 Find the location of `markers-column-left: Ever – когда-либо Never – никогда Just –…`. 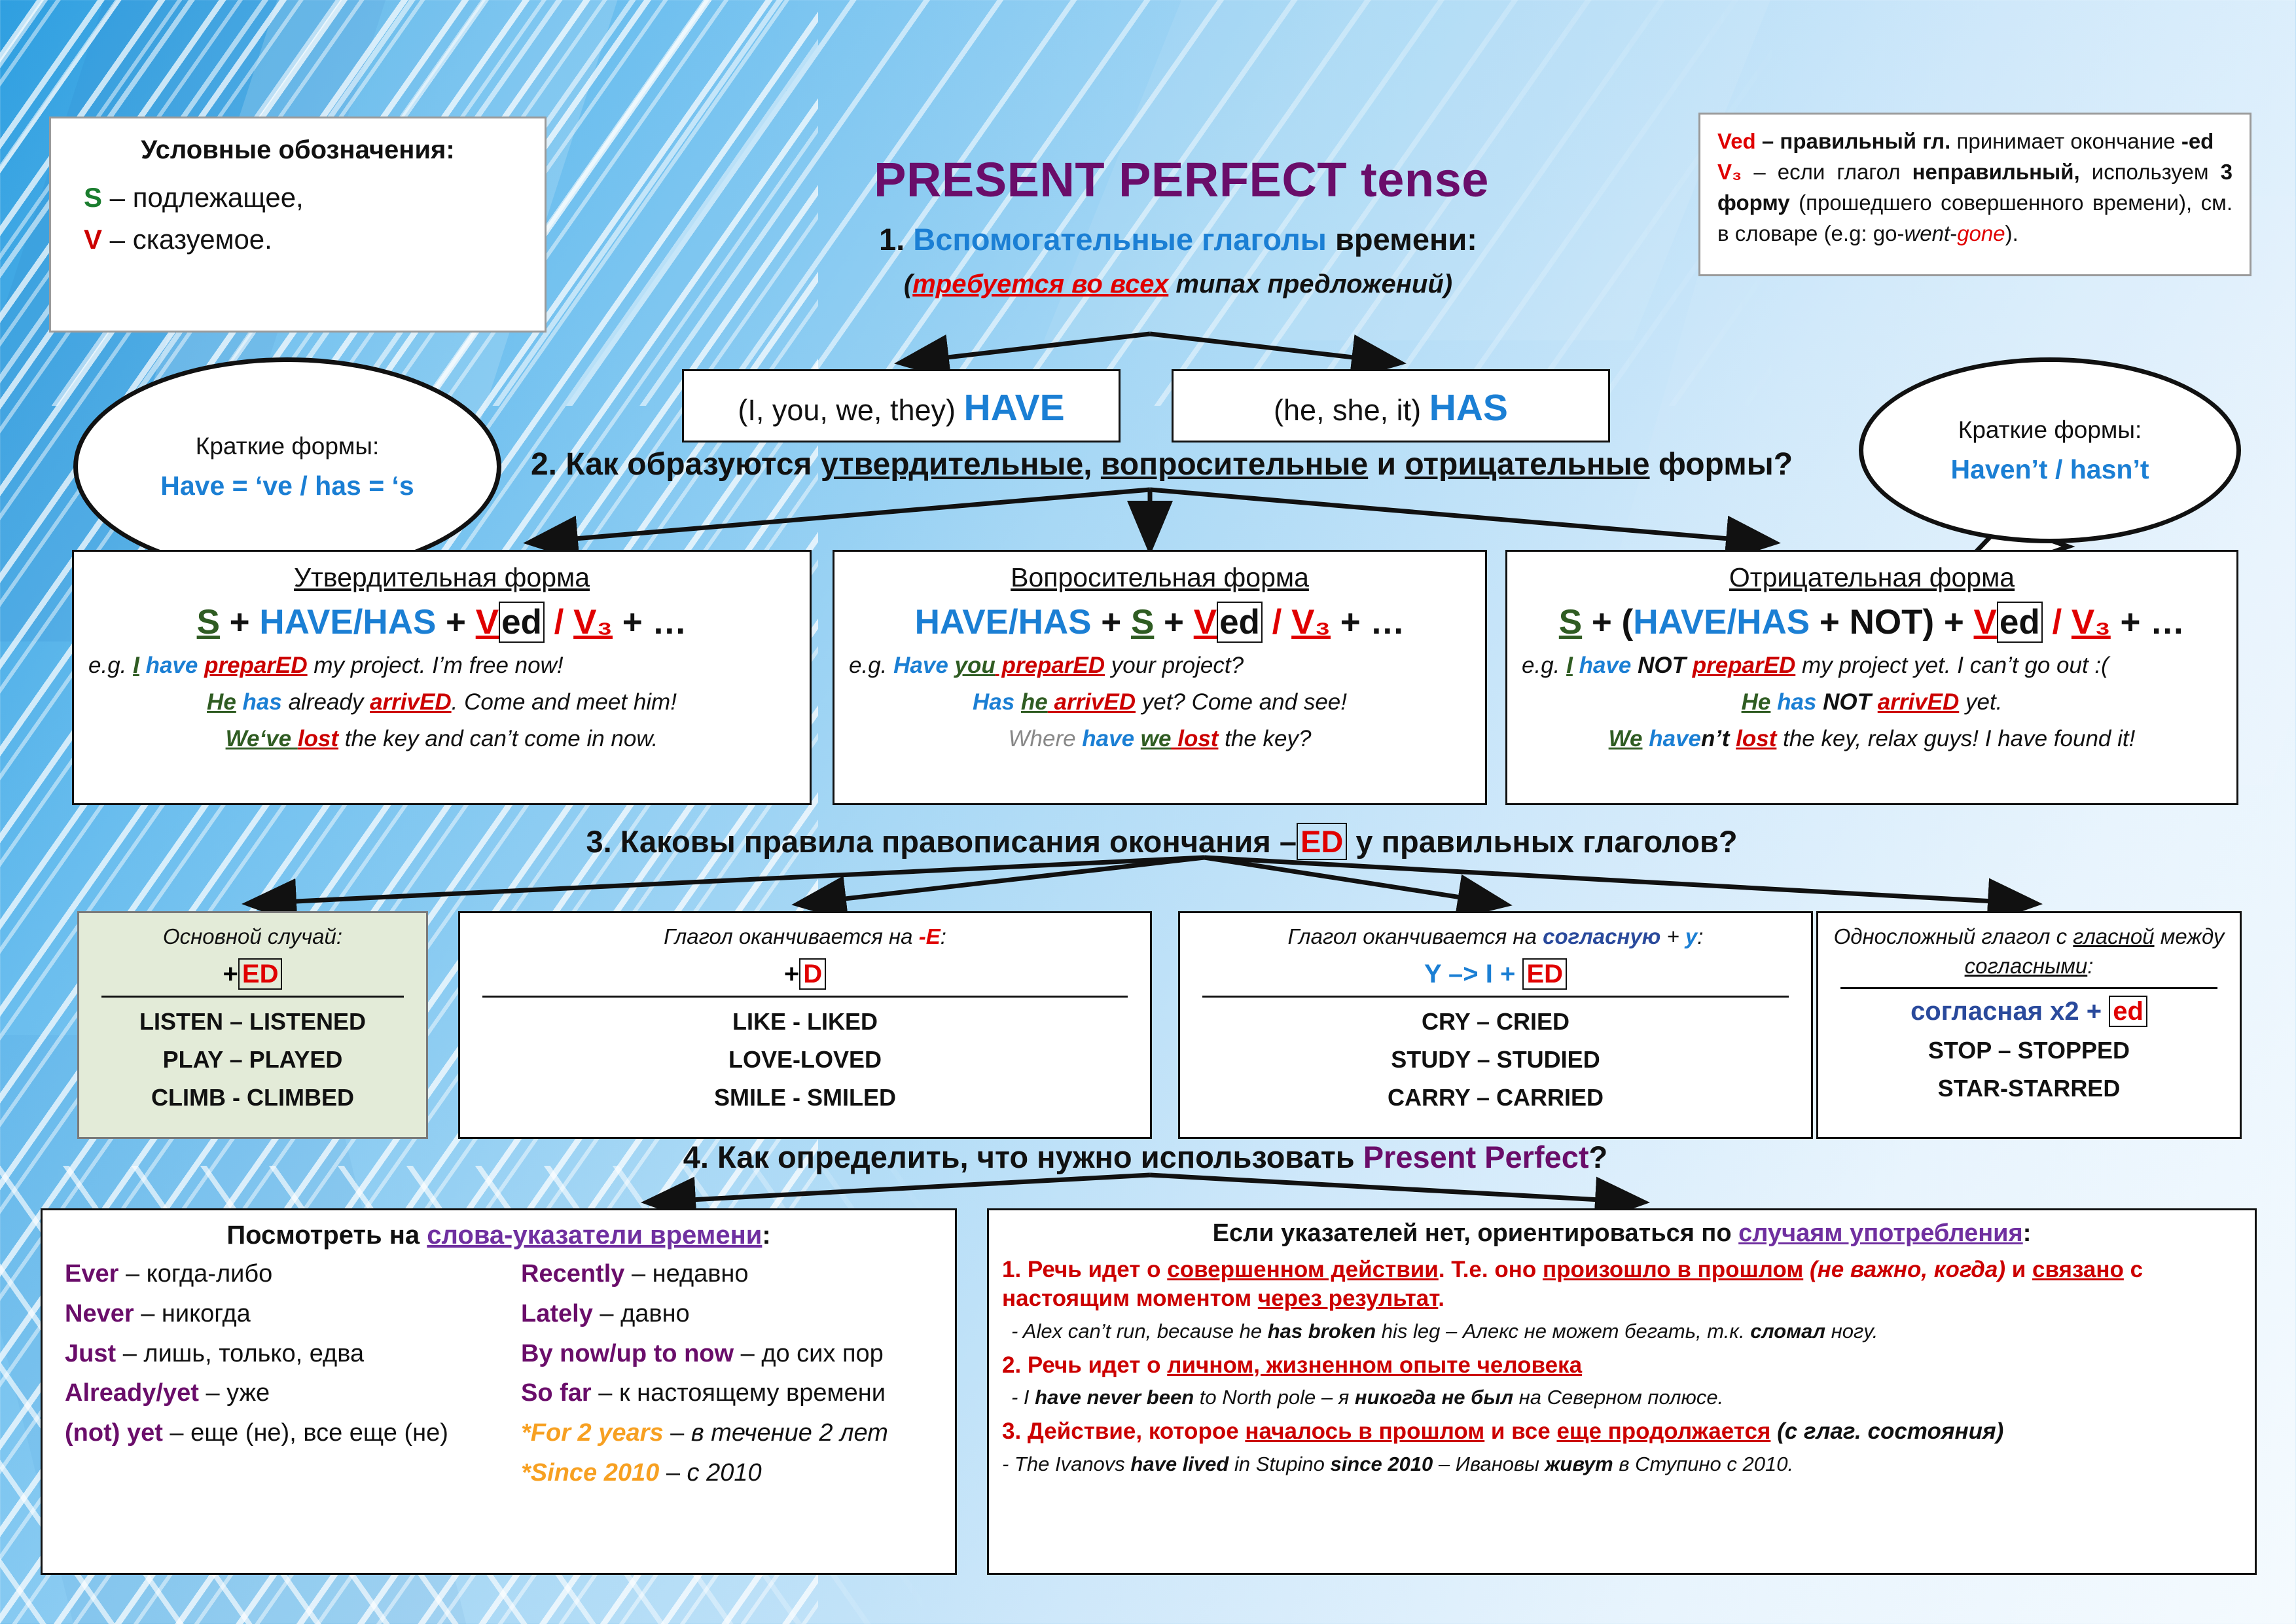

markers-column-left: Ever – когда-либо Never – никогда Just –… is located at coordinates (271, 1378).